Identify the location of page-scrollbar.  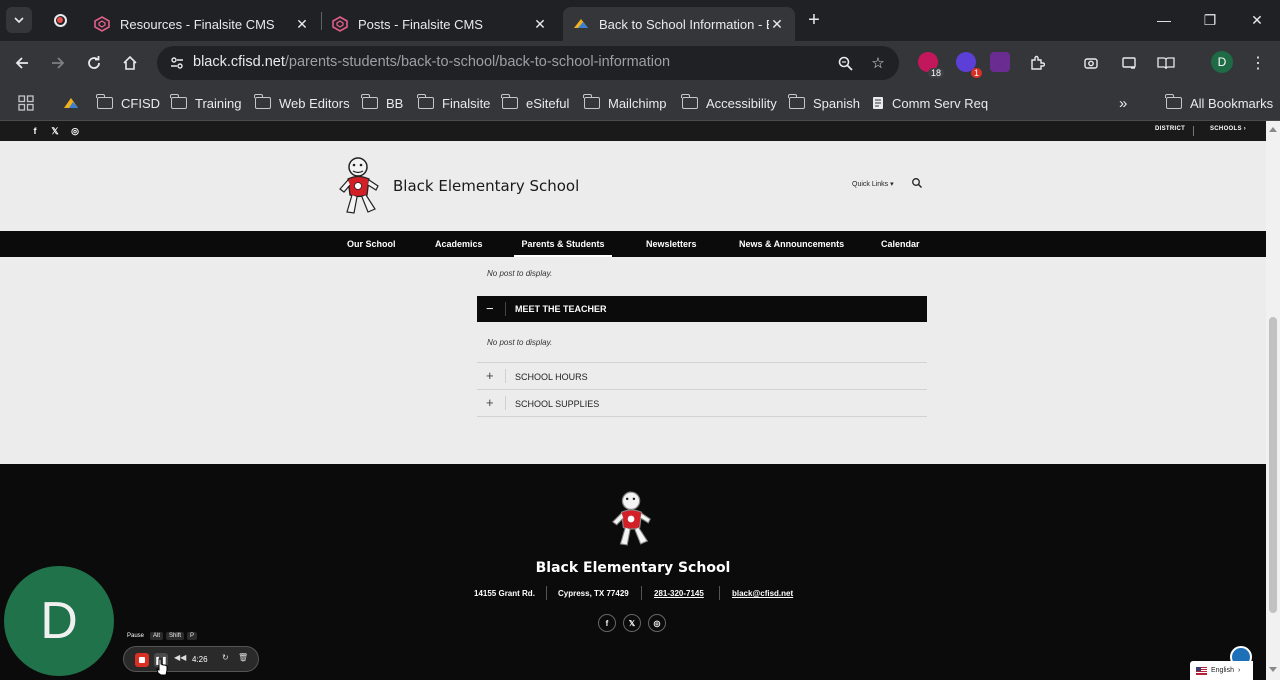
(1273, 400).